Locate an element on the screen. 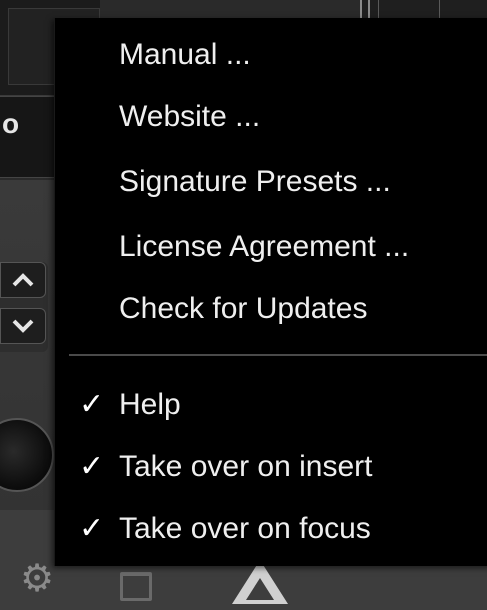  triangle-logo-cutout is located at coordinates (260, 589).